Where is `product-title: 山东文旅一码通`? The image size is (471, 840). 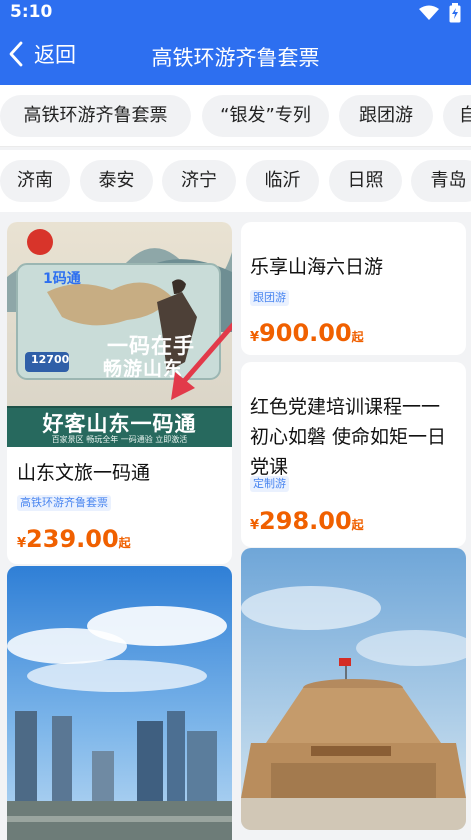 product-title: 山东文旅一码通 is located at coordinates (84, 473).